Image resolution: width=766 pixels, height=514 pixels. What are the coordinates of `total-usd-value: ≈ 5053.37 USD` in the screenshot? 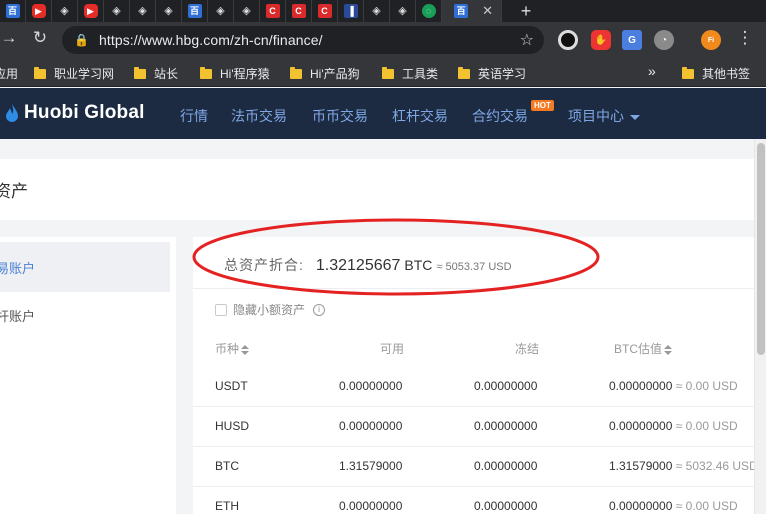 It's located at (474, 267).